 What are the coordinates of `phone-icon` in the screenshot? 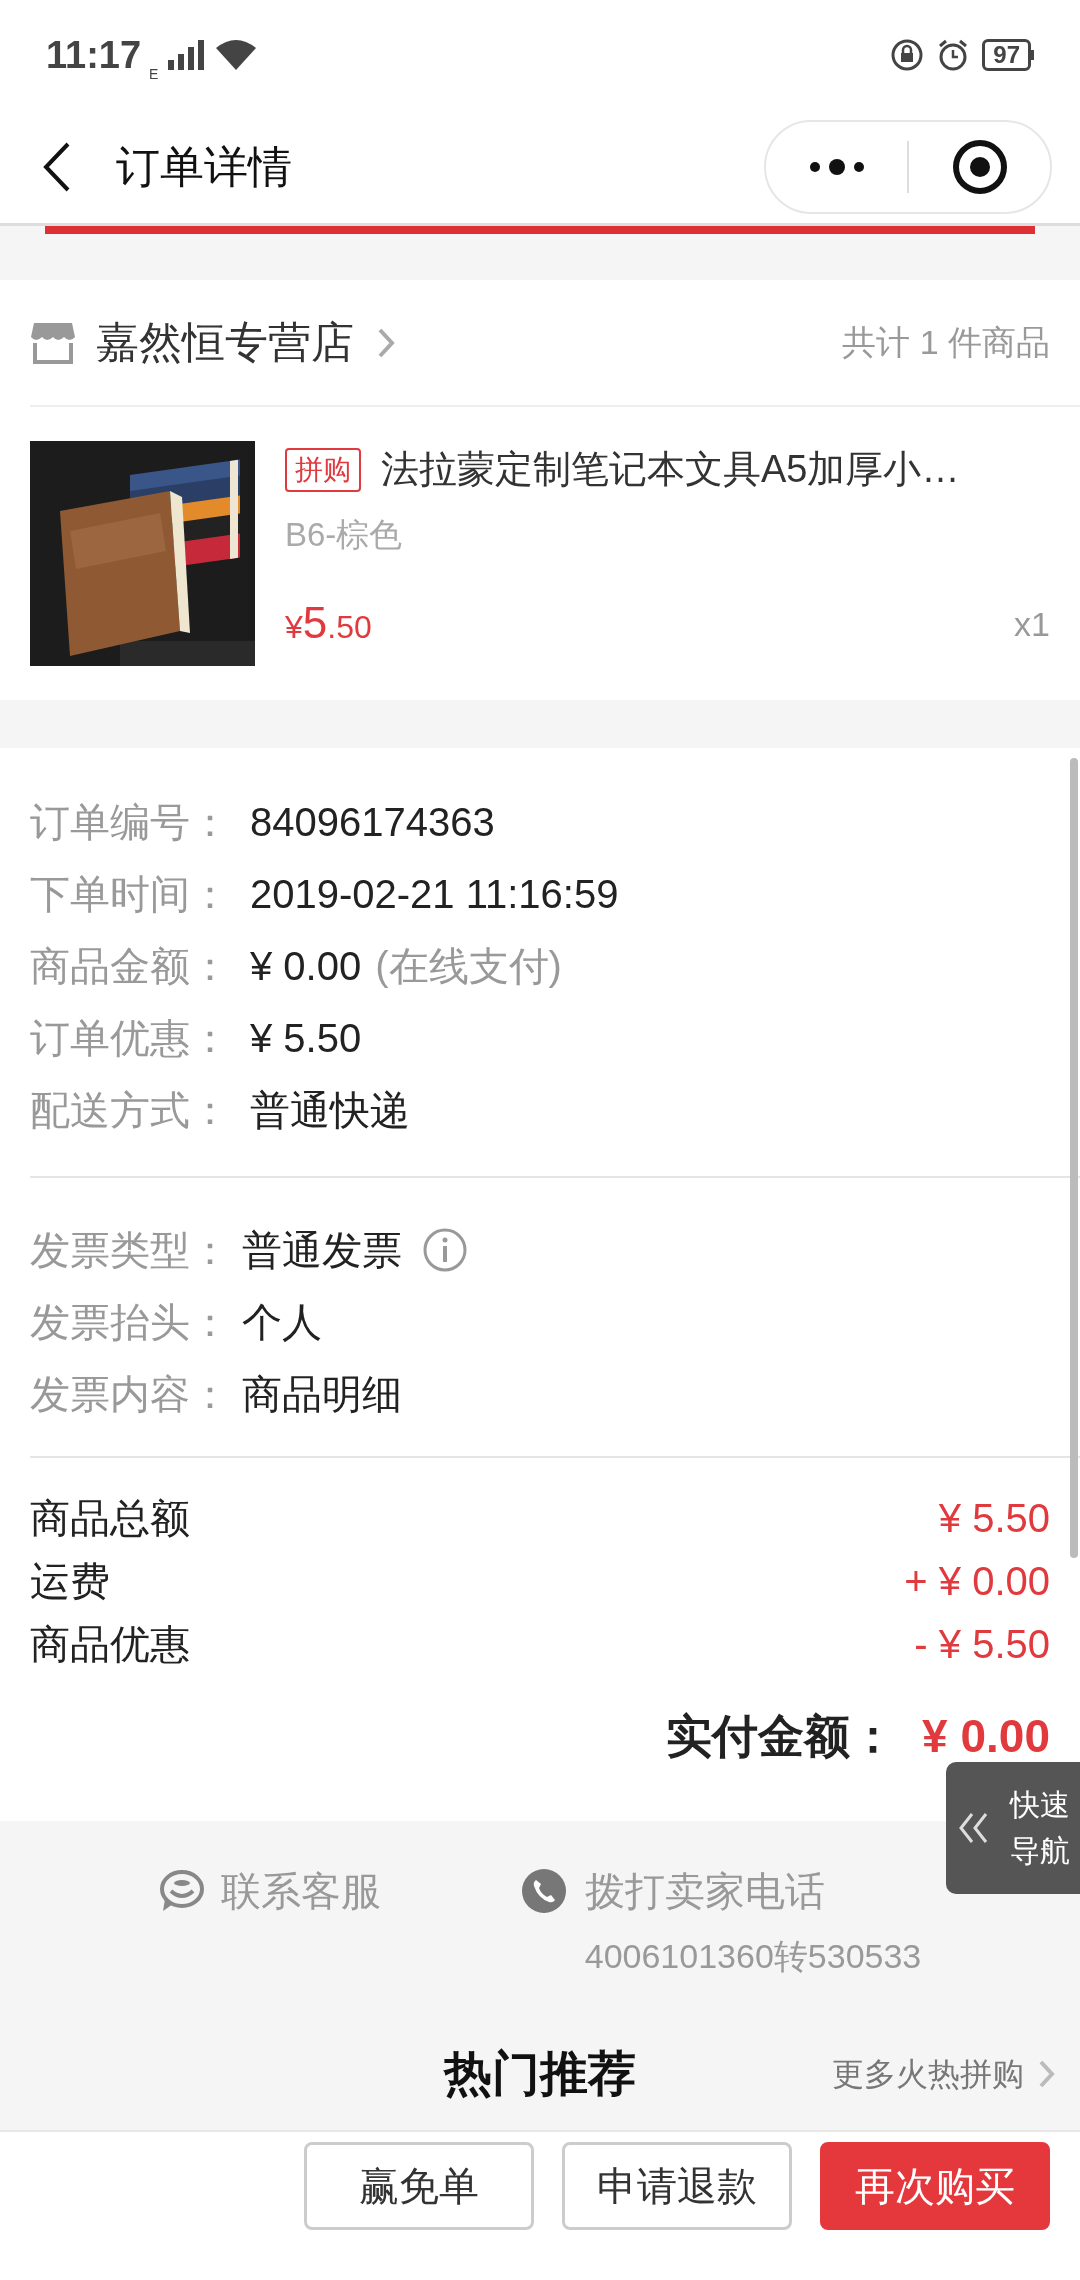 It's located at (543, 1891).